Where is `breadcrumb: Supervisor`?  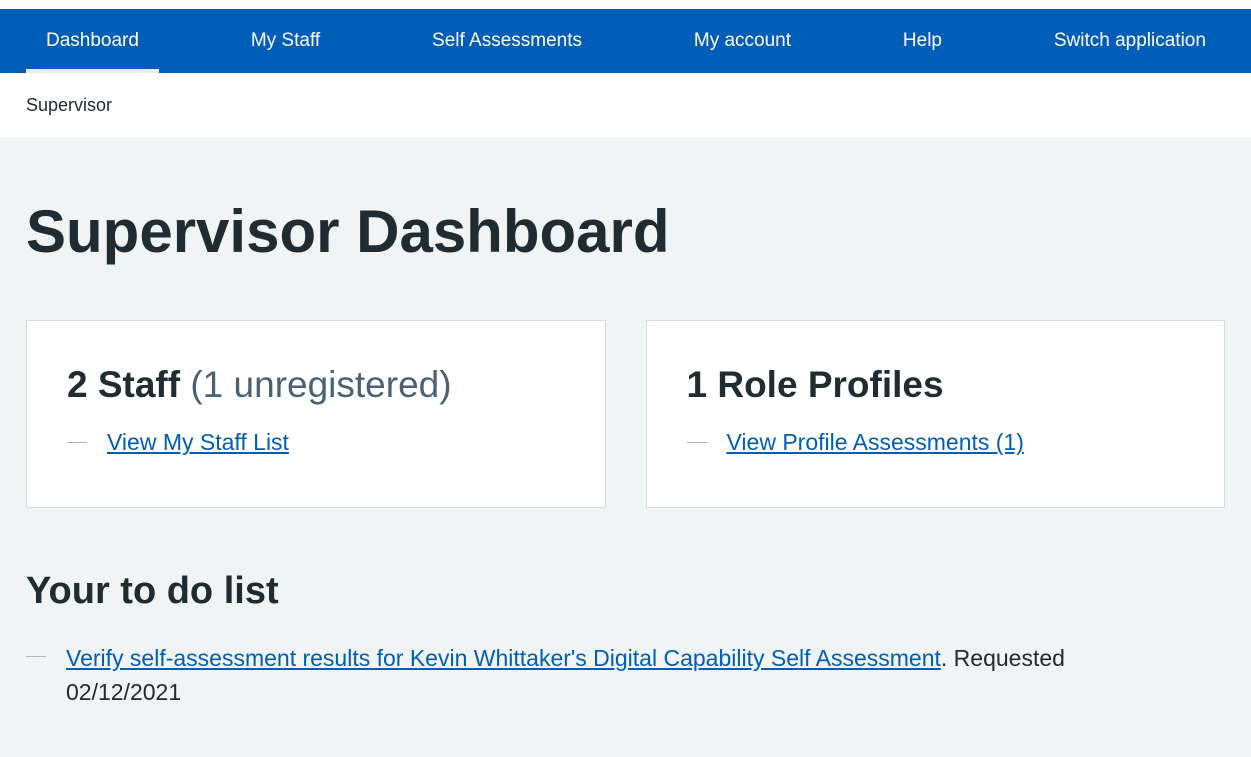
breadcrumb: Supervisor is located at coordinates (69, 104).